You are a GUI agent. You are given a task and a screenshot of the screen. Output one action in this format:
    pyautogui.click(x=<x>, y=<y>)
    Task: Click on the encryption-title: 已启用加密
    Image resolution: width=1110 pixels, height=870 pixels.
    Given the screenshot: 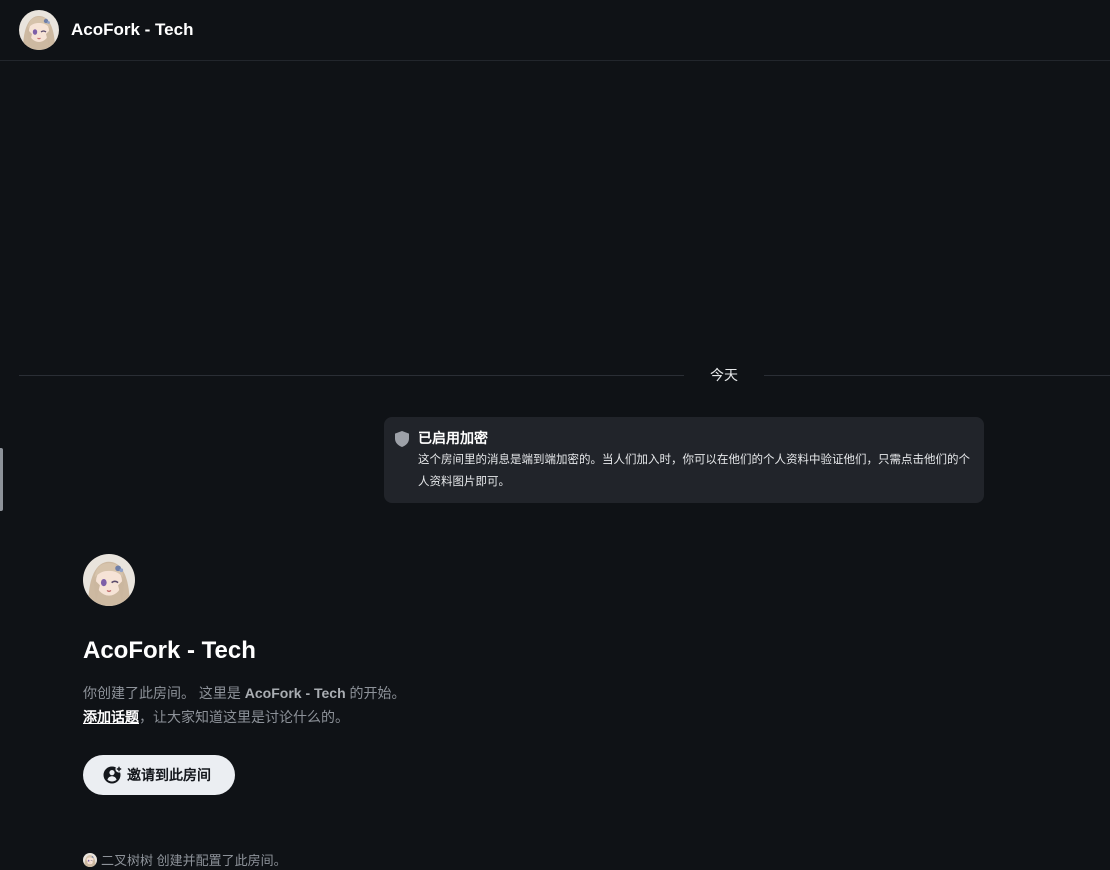 What is the action you would take?
    pyautogui.click(x=453, y=438)
    